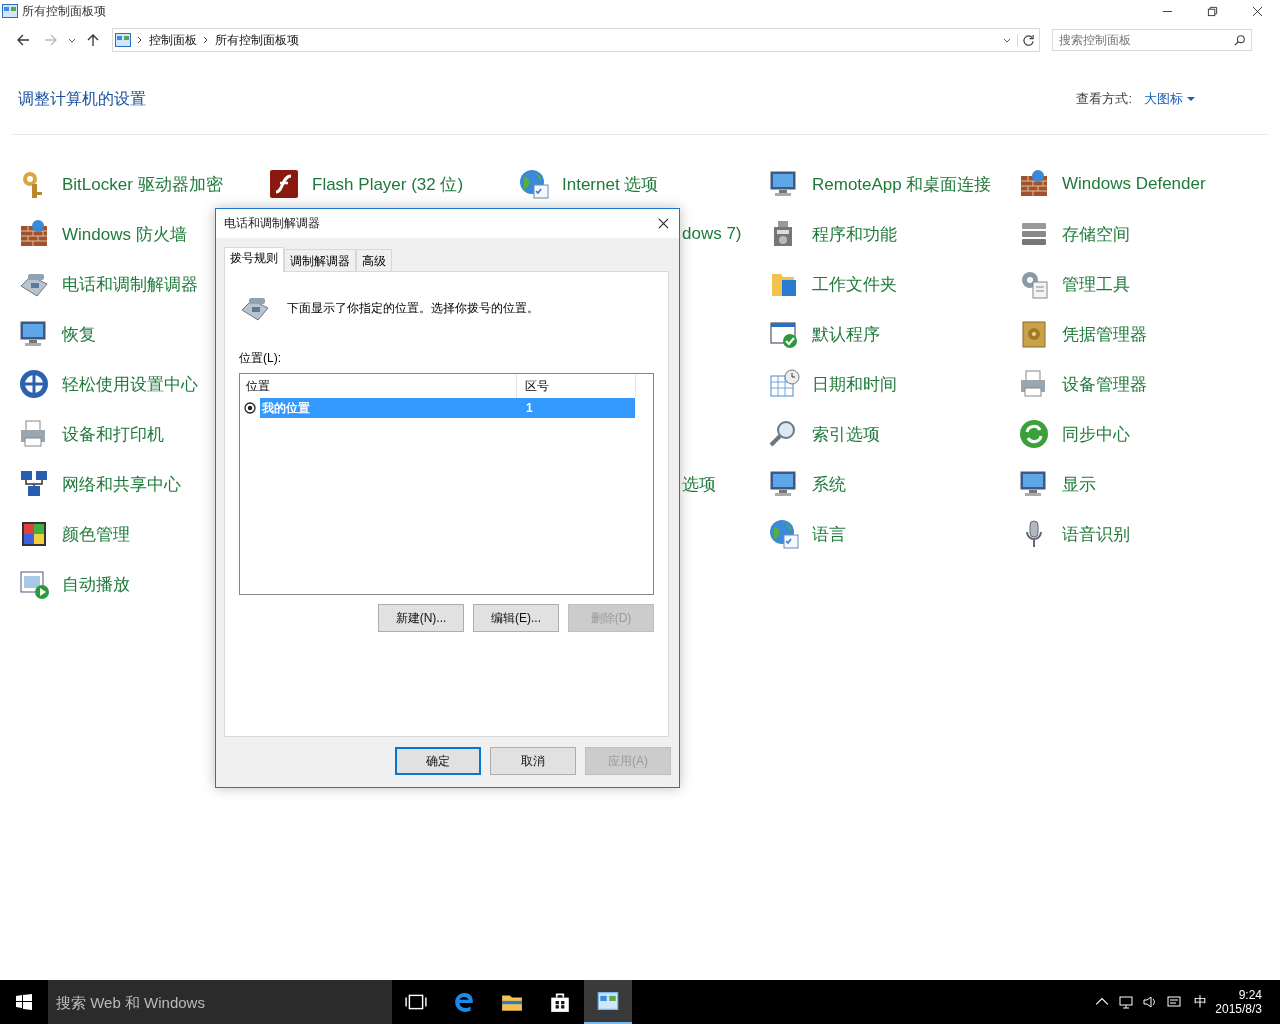 The width and height of the screenshot is (1280, 1024). Describe the element at coordinates (1096, 534) in the screenshot. I see `applet-link: 语音识别` at that location.